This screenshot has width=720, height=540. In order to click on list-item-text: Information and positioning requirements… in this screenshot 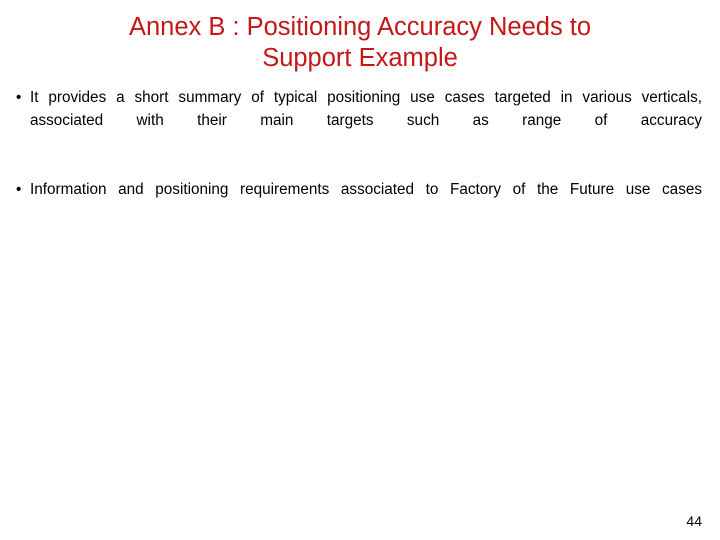, I will do `click(366, 189)`.